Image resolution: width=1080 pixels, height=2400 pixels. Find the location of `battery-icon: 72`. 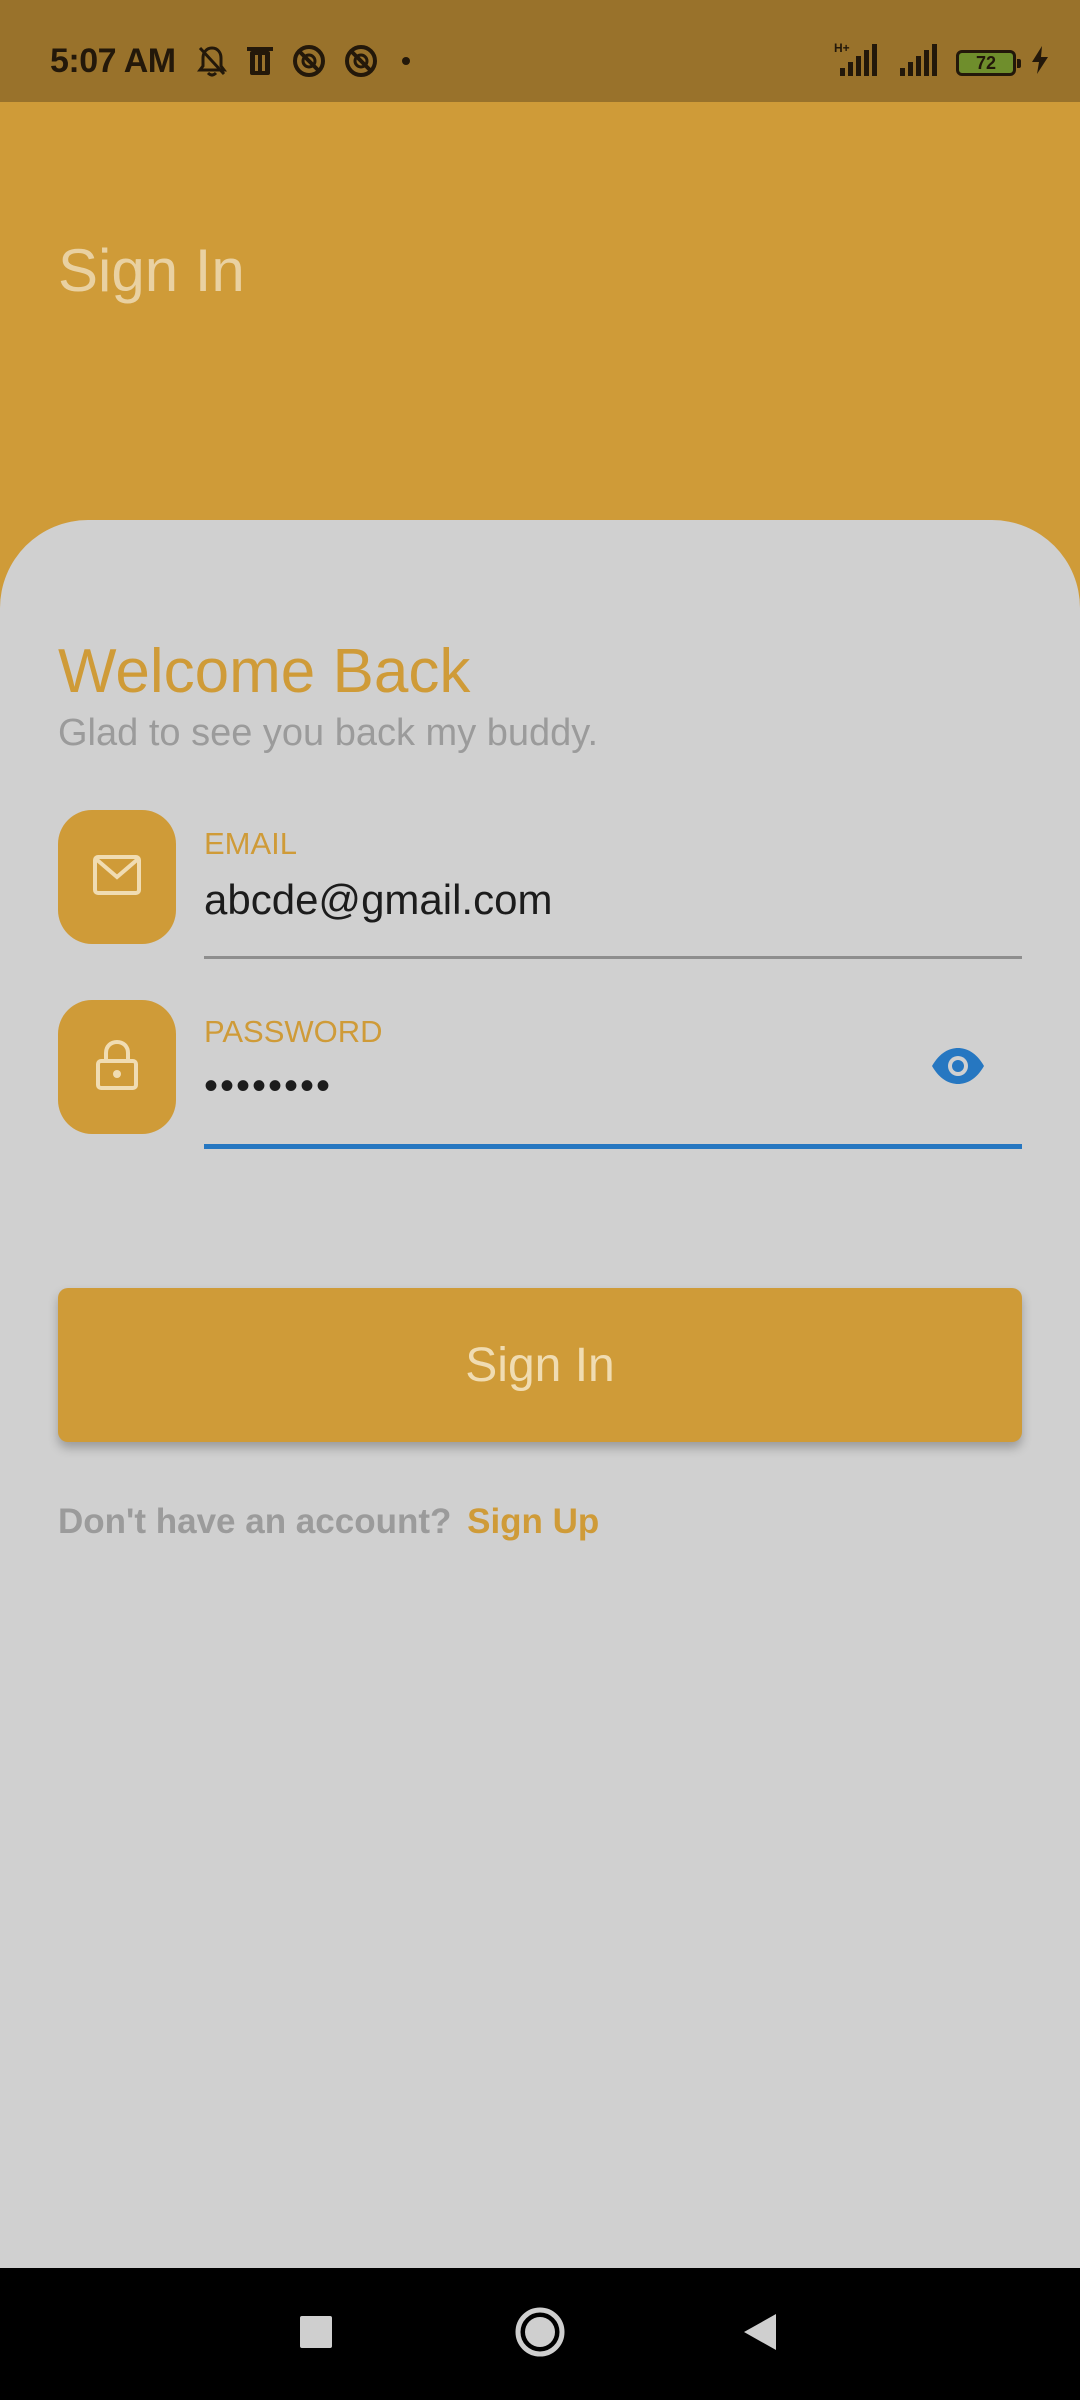

battery-icon: 72 is located at coordinates (988, 62).